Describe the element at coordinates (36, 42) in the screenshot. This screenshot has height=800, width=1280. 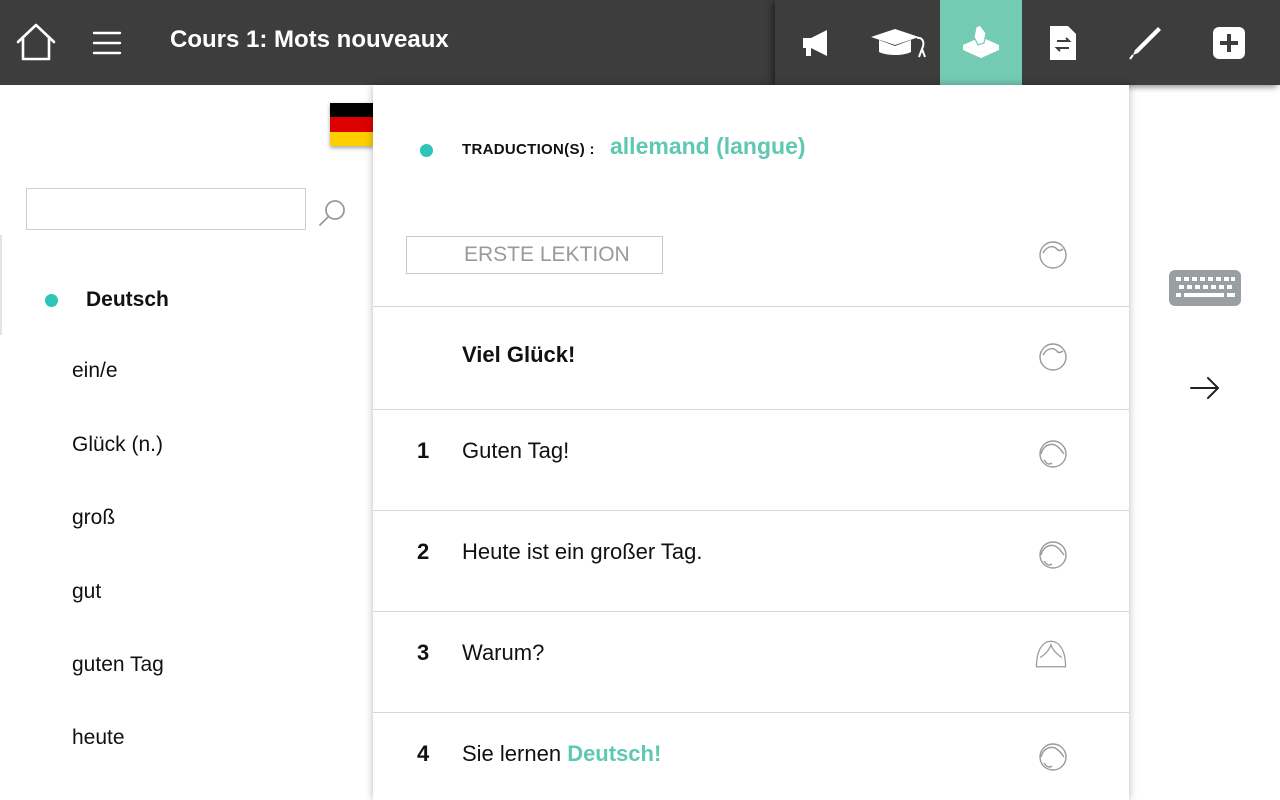
I see `home-icon` at that location.